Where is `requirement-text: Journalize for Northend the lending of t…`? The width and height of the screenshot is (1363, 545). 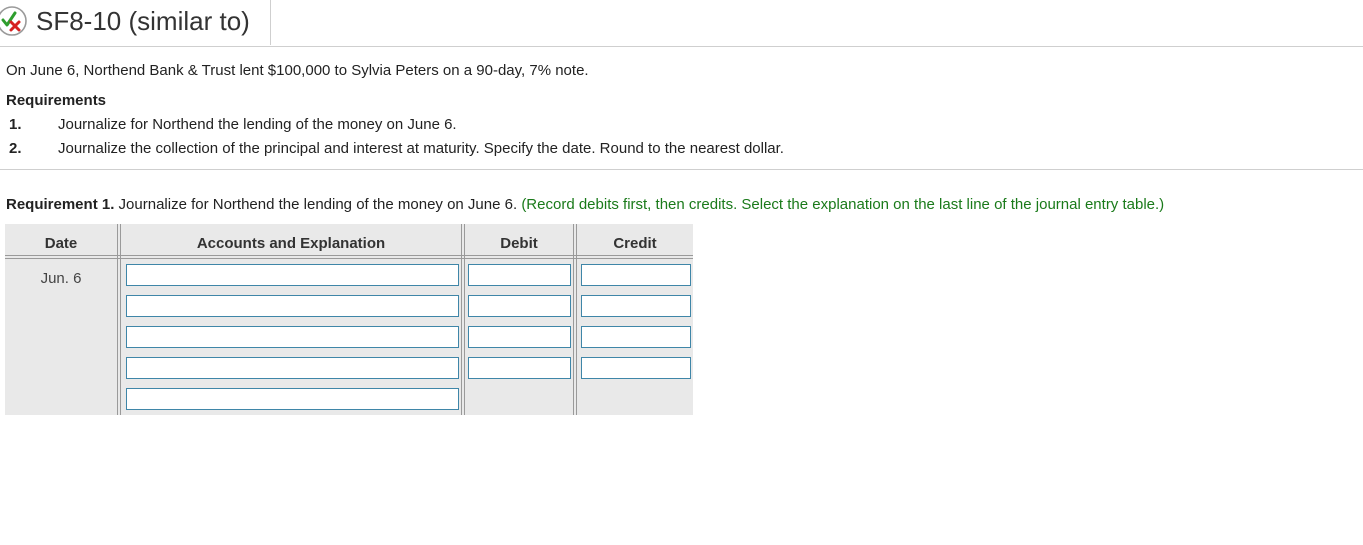 requirement-text: Journalize for Northend the lending of t… is located at coordinates (257, 124).